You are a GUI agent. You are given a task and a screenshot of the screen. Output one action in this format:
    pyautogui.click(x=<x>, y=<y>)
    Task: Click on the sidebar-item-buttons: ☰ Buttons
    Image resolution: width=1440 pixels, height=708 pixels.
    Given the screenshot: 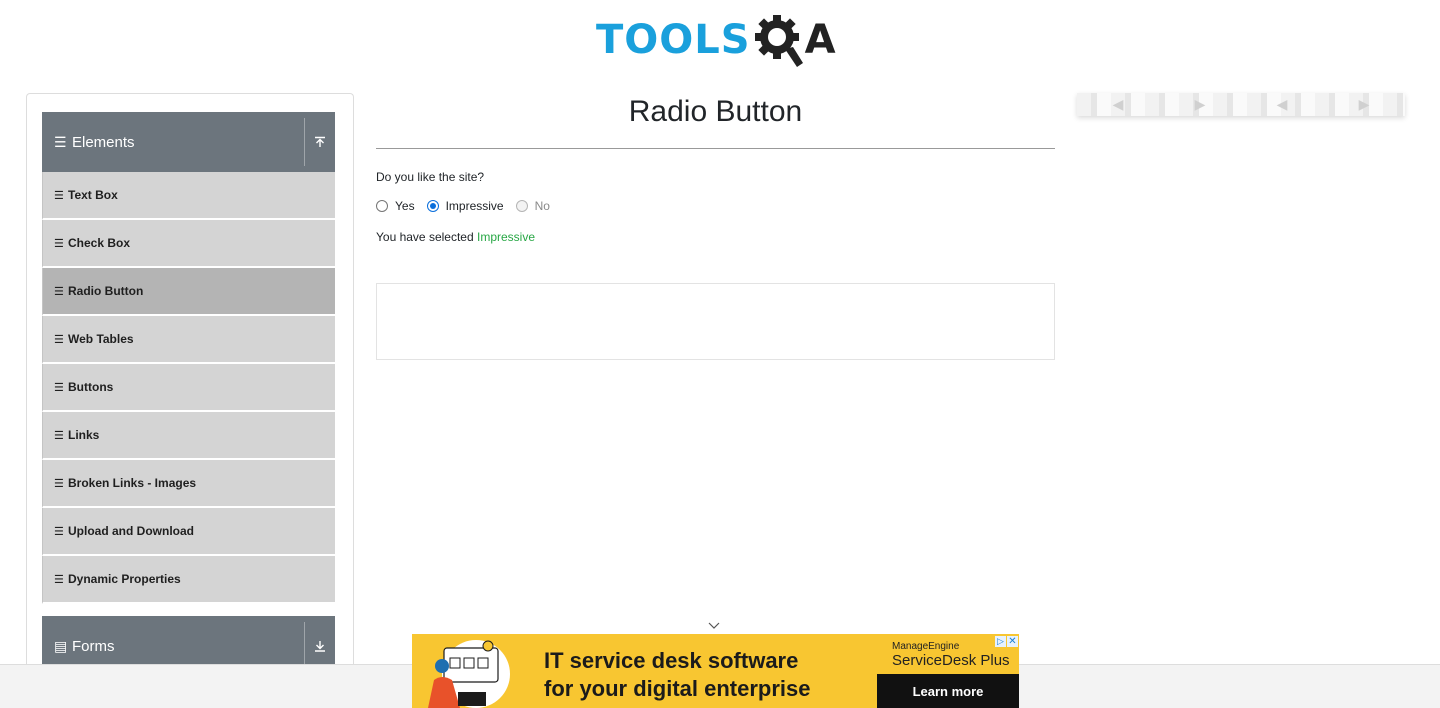 What is the action you would take?
    pyautogui.click(x=188, y=388)
    